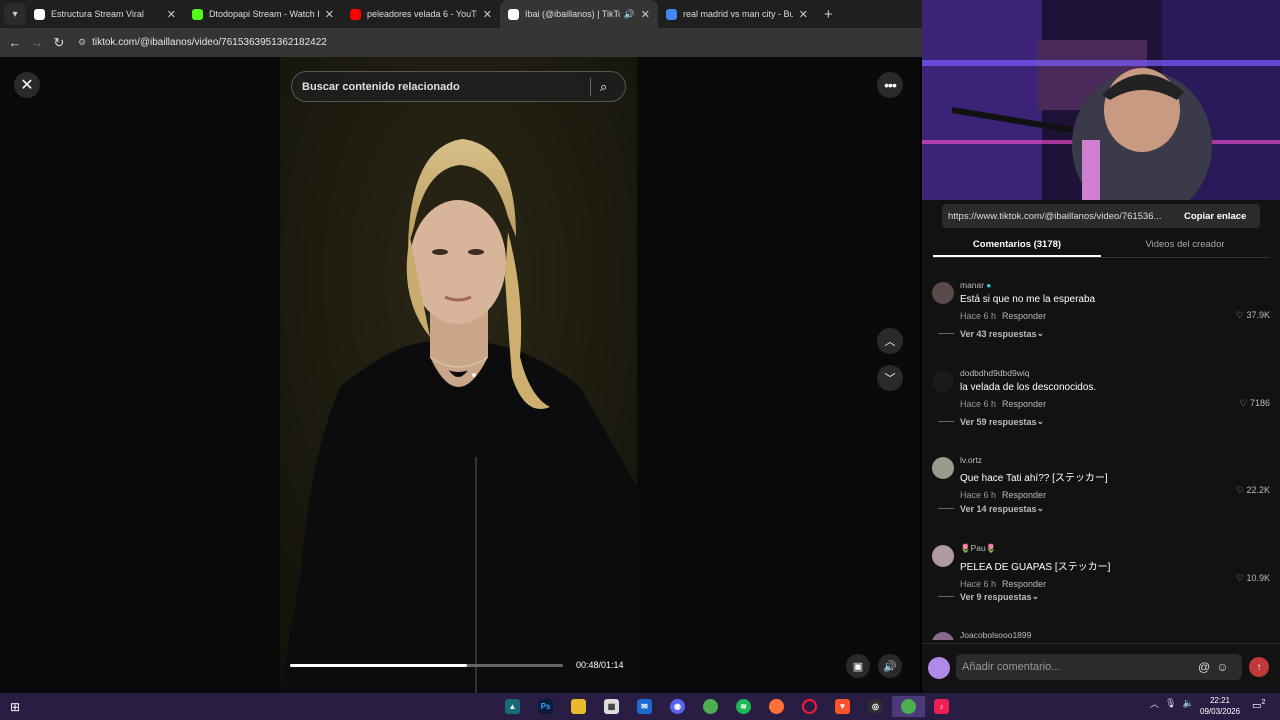 This screenshot has height=720, width=1280. What do you see at coordinates (991, 508) in the screenshot?
I see `view-replies-button: Ver 14 respuestas ⌄` at bounding box center [991, 508].